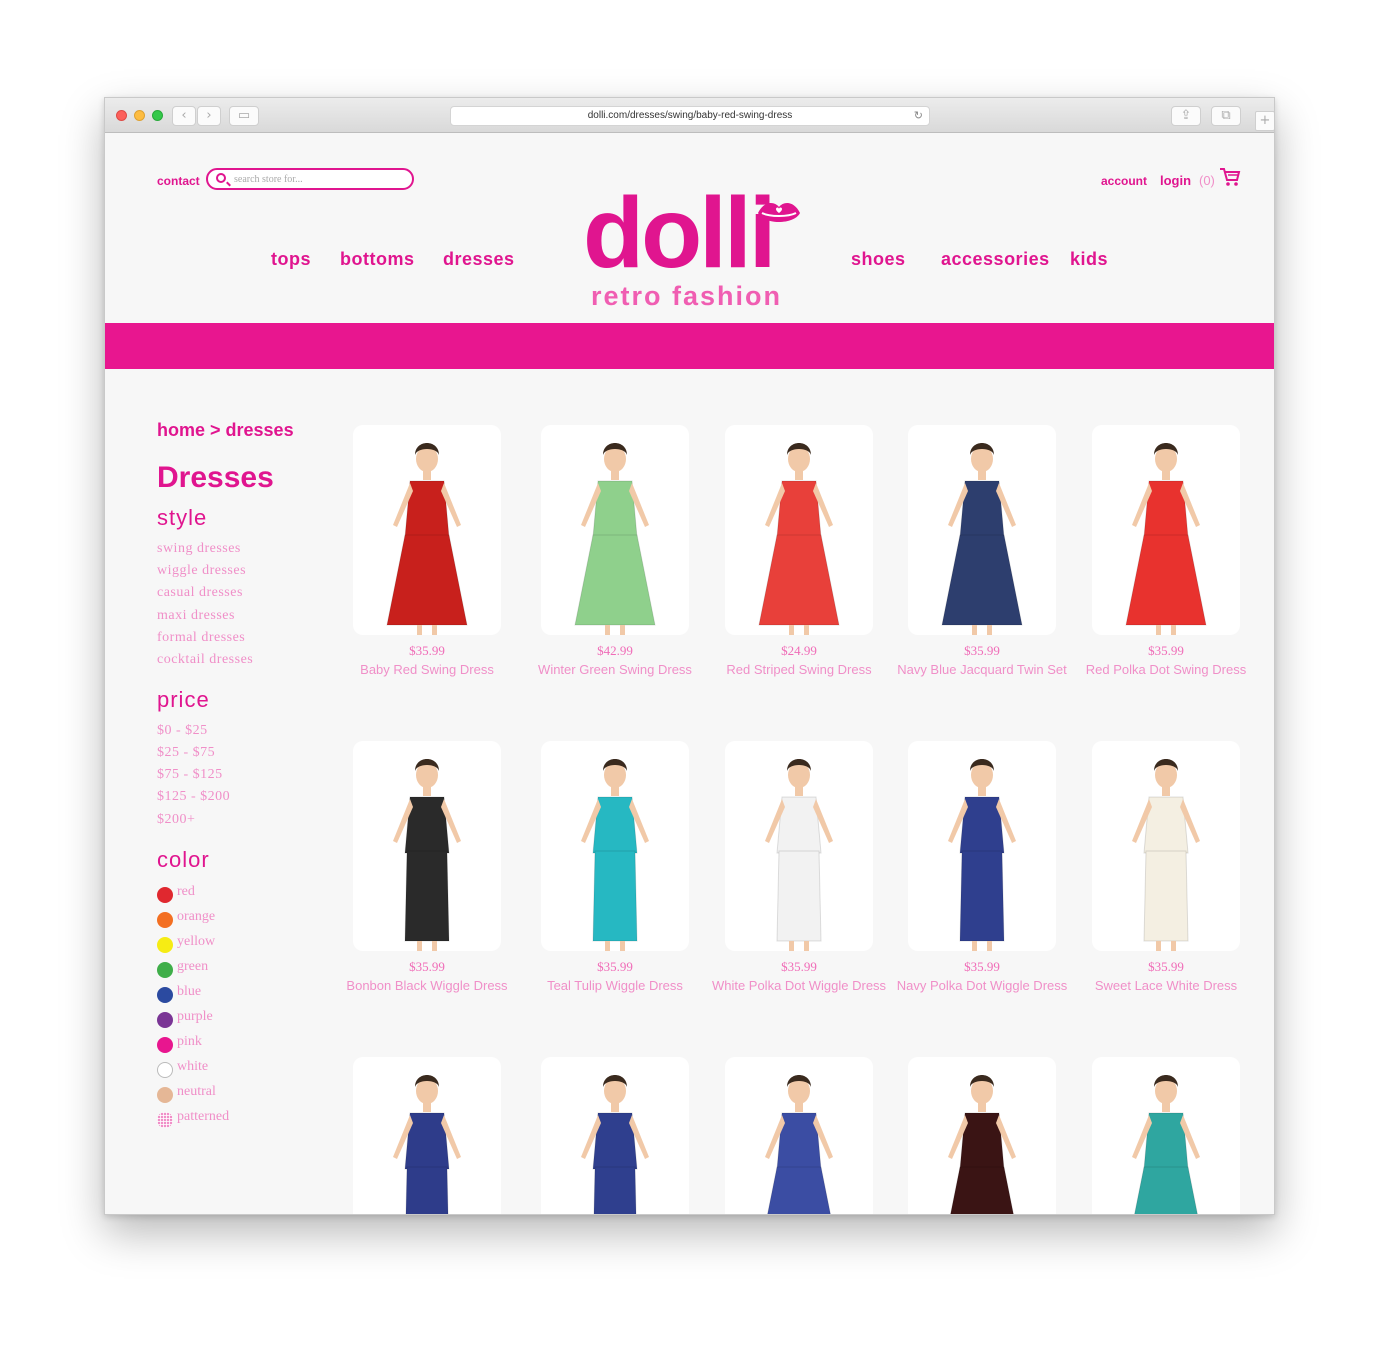 This screenshot has width=1400, height=1365. What do you see at coordinates (1264, 121) in the screenshot?
I see `new-tab-icon: +` at bounding box center [1264, 121].